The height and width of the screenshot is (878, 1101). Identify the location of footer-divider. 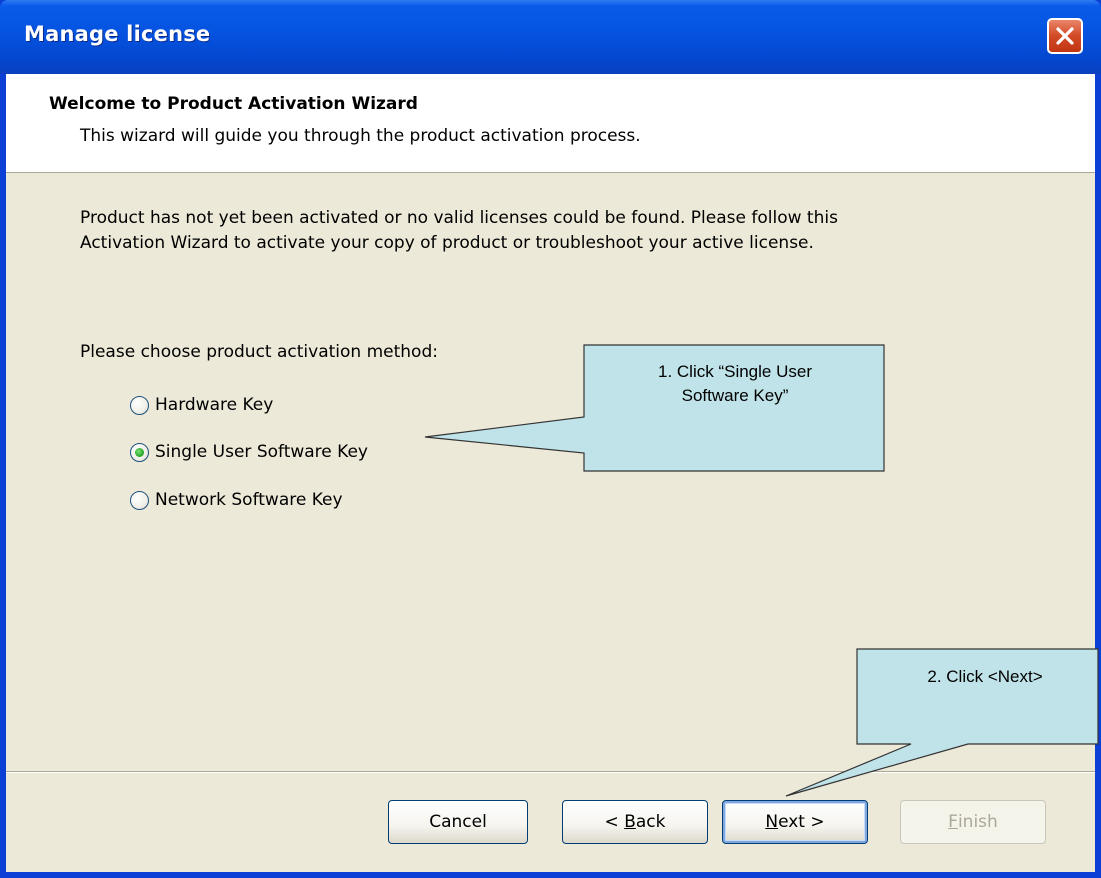
(550, 772).